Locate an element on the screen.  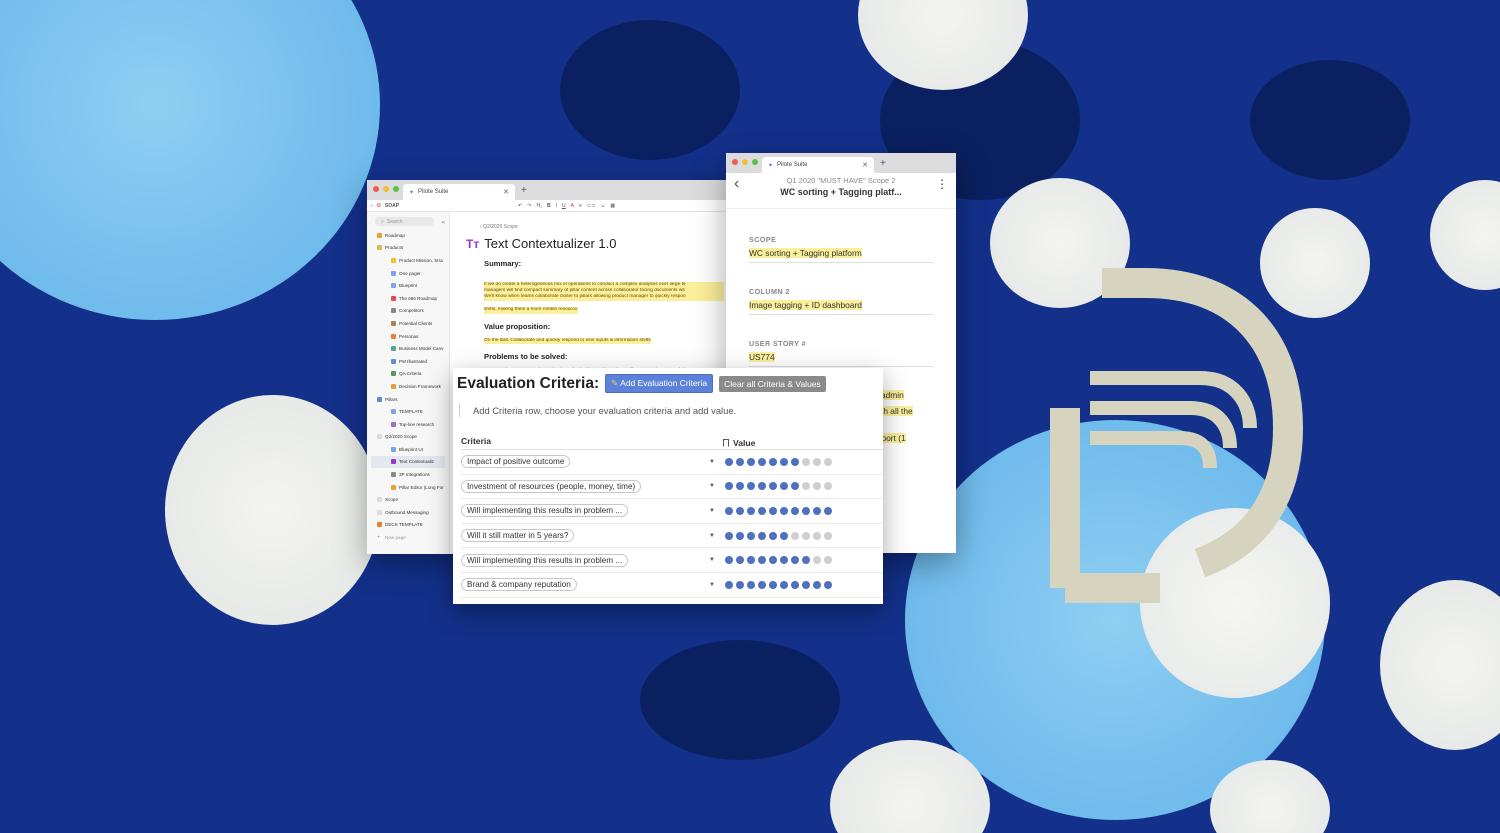
sidebar-item: Outbound Messaging is located at coordinates (408, 512).